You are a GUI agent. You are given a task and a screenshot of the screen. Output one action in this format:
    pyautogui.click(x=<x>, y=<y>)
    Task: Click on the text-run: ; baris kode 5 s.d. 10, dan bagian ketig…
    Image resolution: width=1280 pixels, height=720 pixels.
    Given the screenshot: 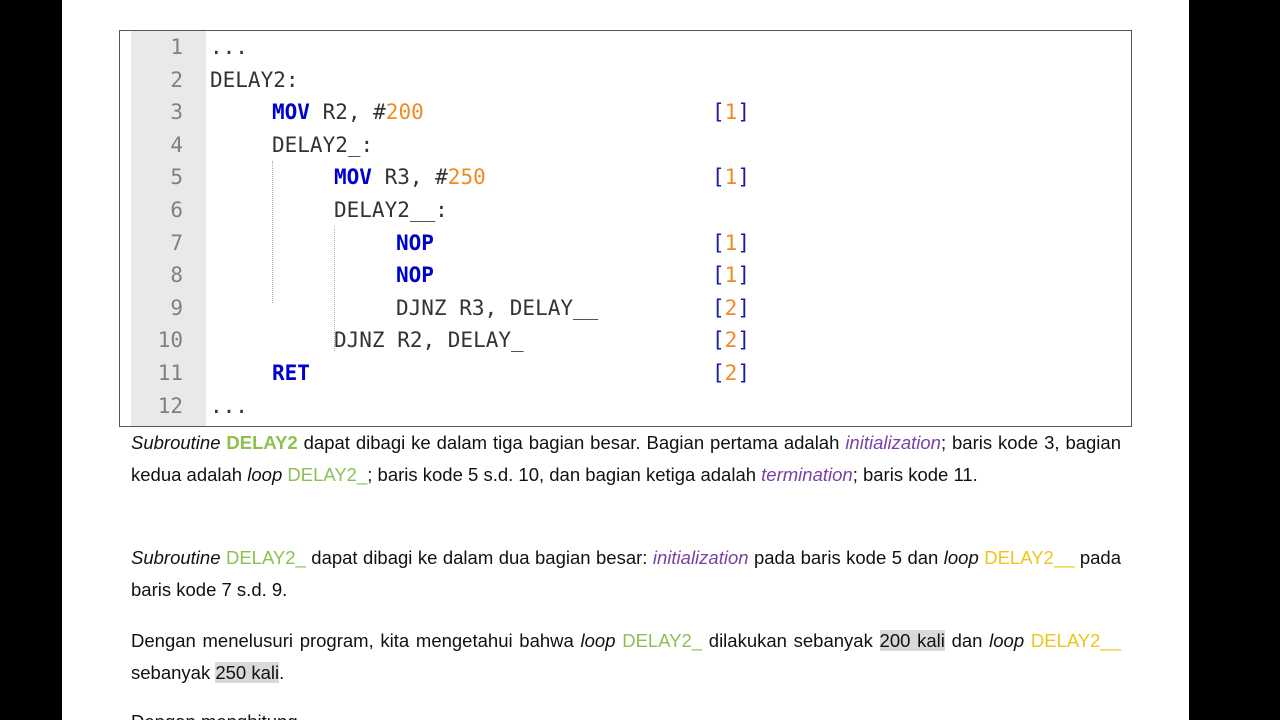 What is the action you would take?
    pyautogui.click(x=564, y=474)
    